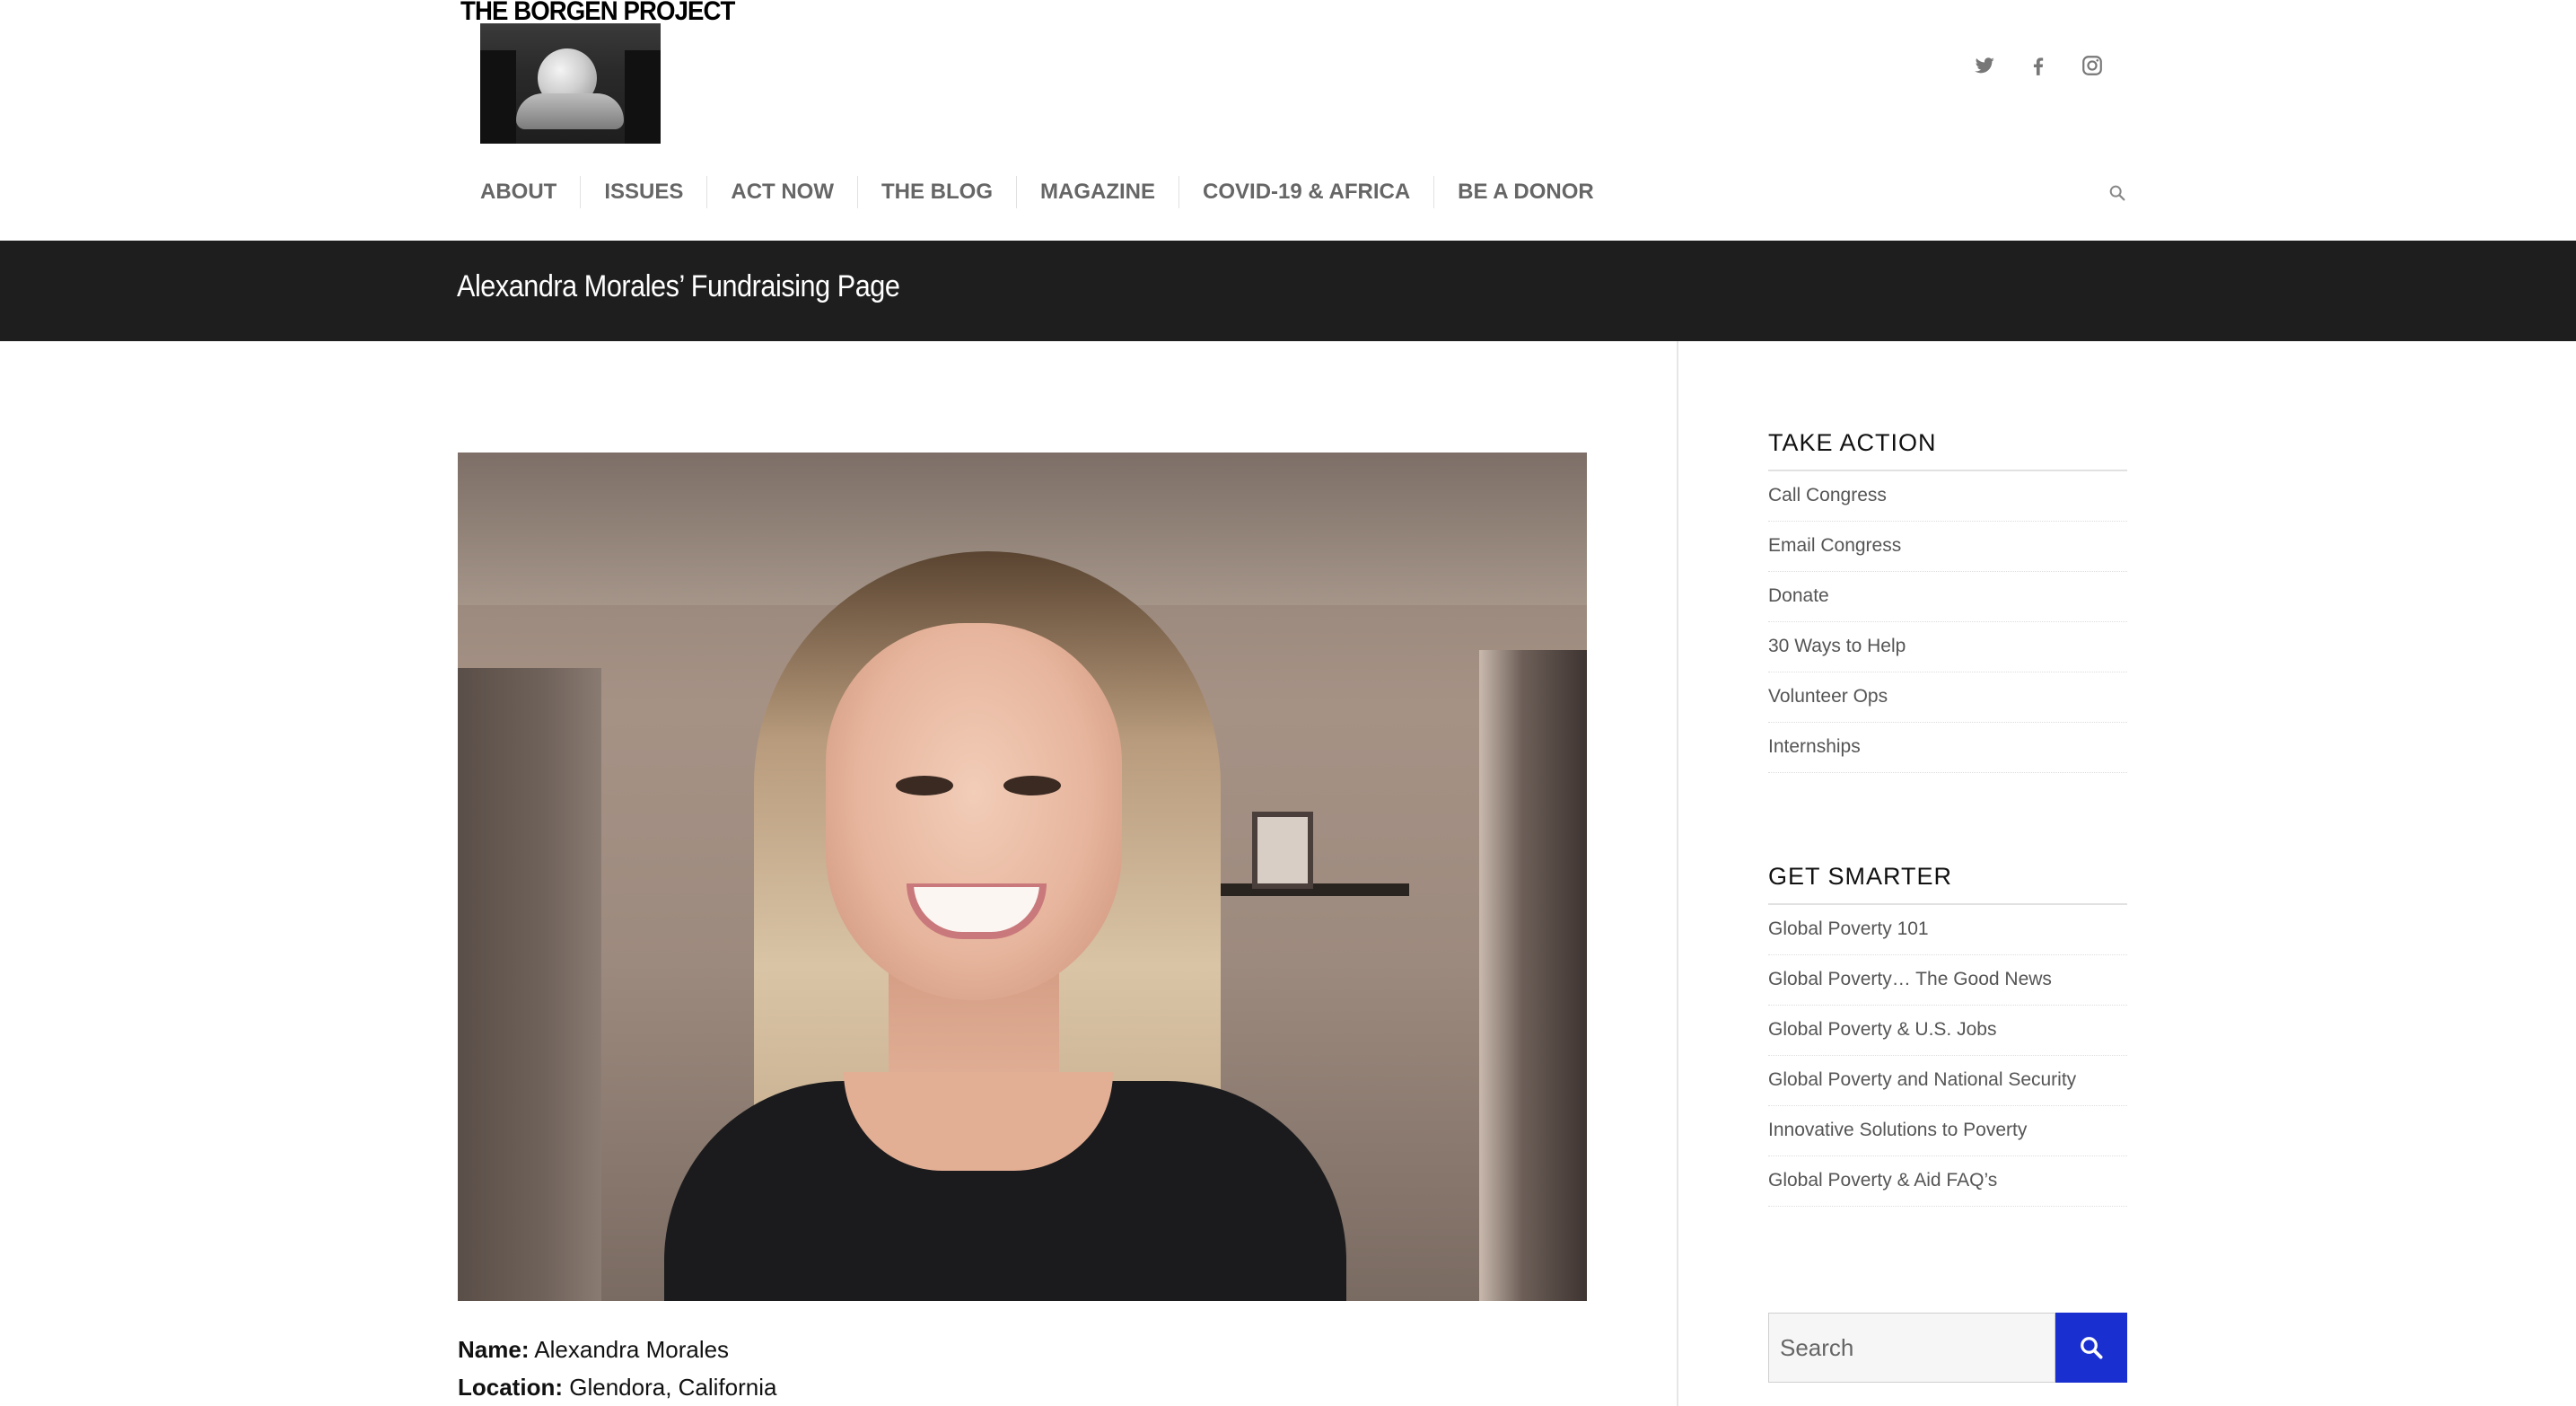  What do you see at coordinates (1984, 65) in the screenshot?
I see `twitter-icon` at bounding box center [1984, 65].